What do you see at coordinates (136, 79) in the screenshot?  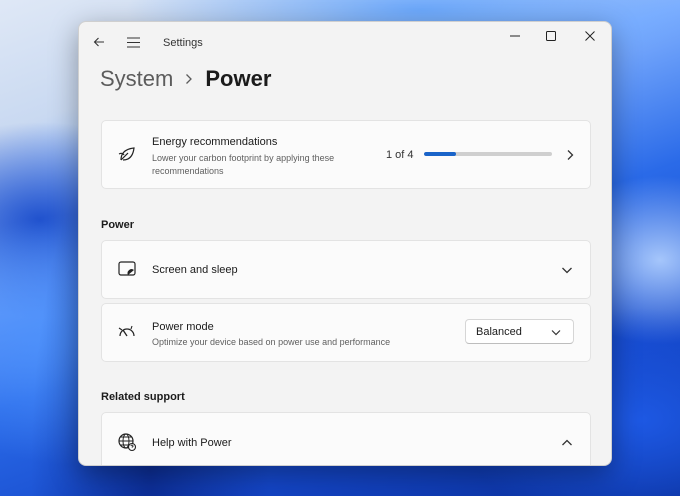 I see `breadcrumb-parent-system: System` at bounding box center [136, 79].